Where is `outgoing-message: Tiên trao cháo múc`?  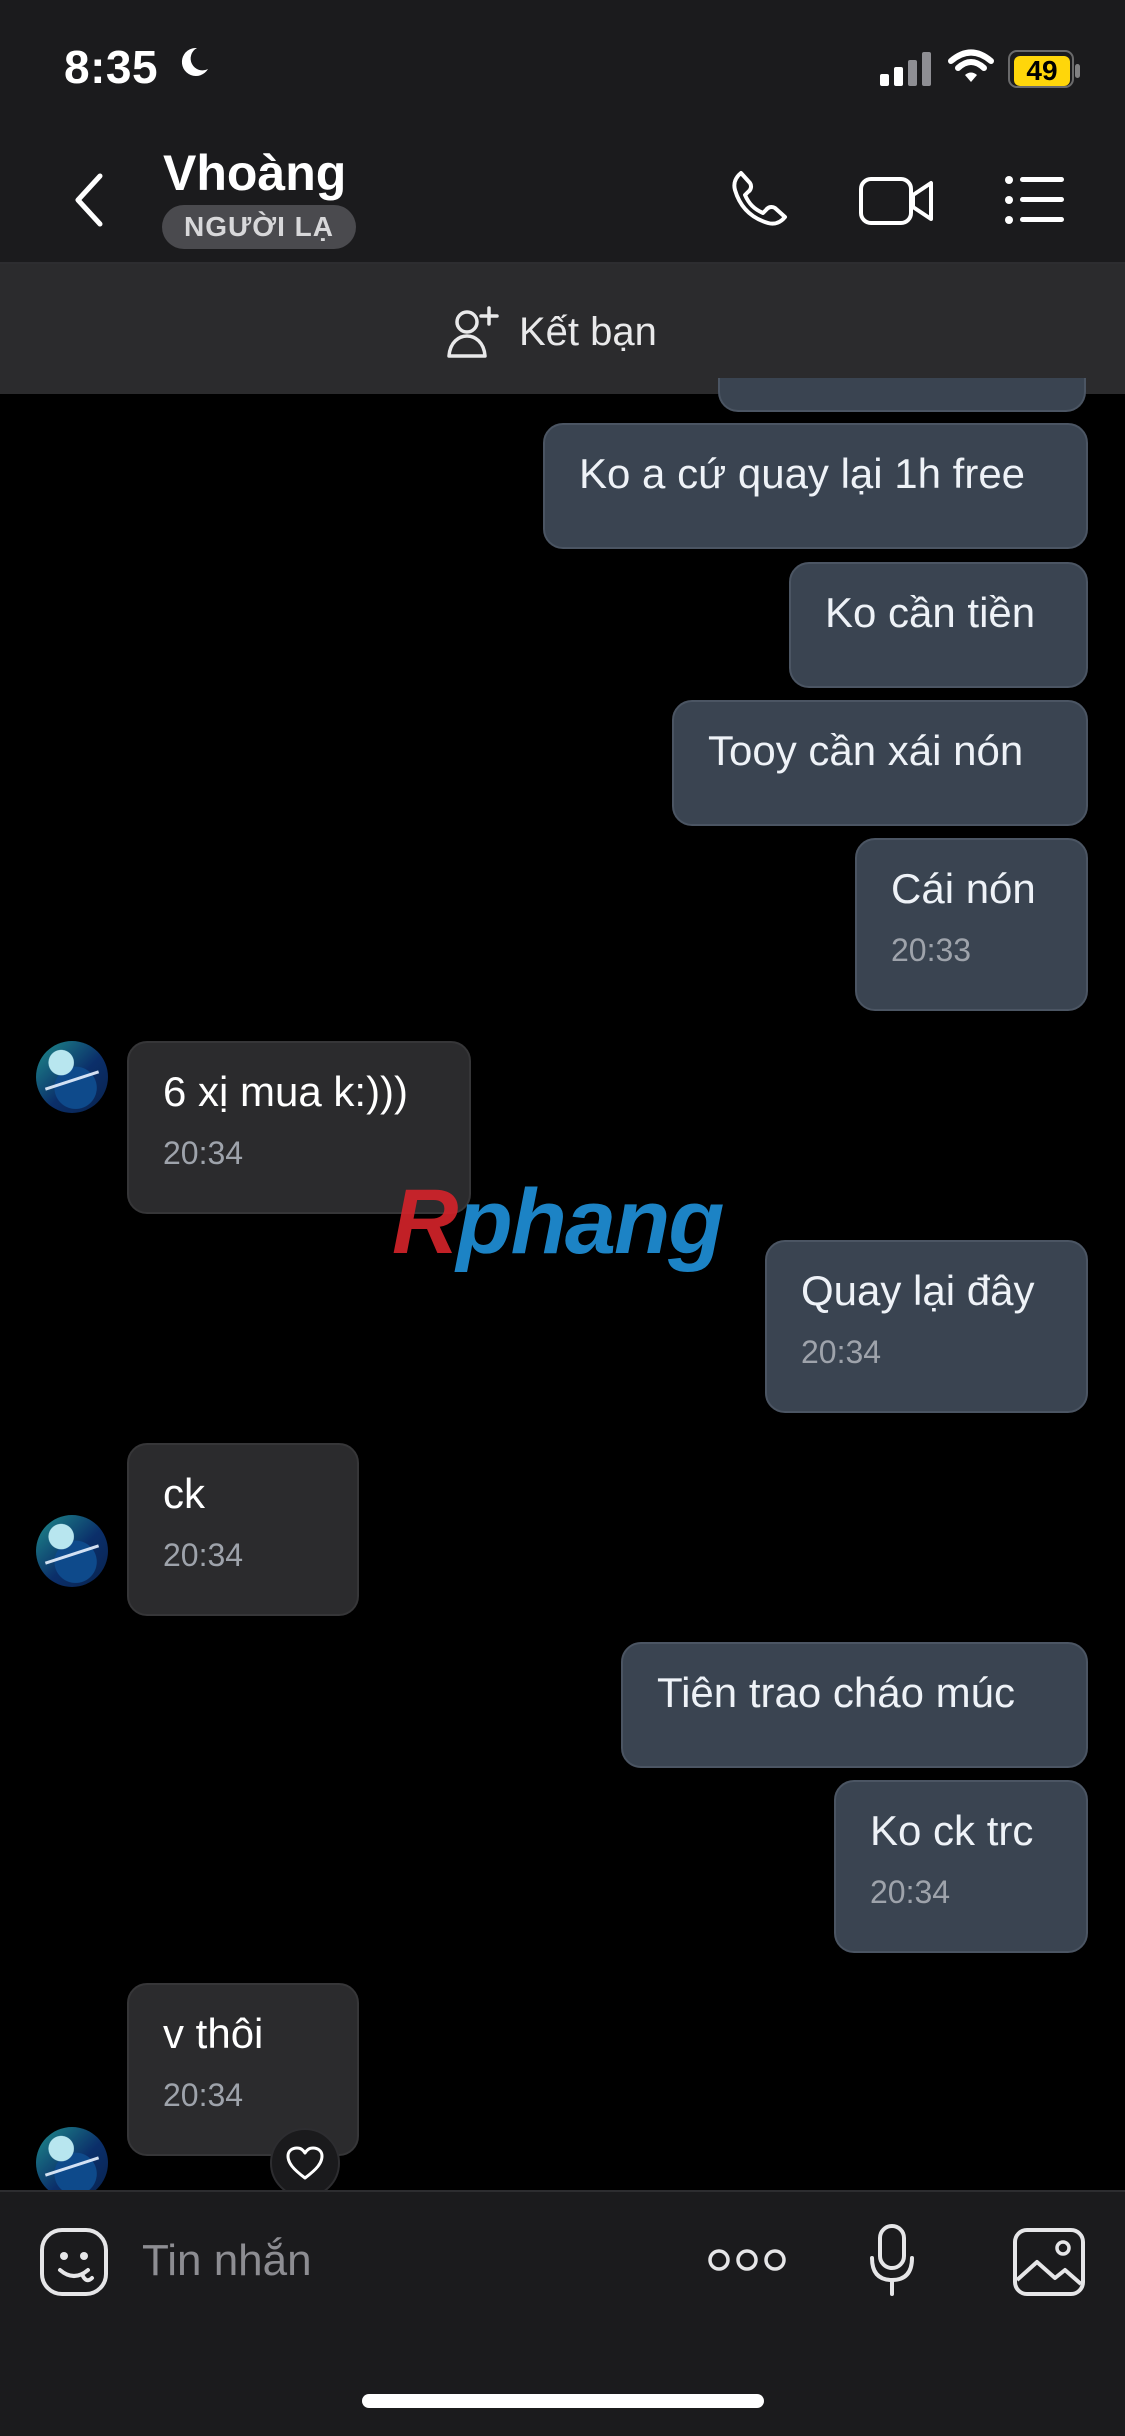 outgoing-message: Tiên trao cháo múc is located at coordinates (854, 1705).